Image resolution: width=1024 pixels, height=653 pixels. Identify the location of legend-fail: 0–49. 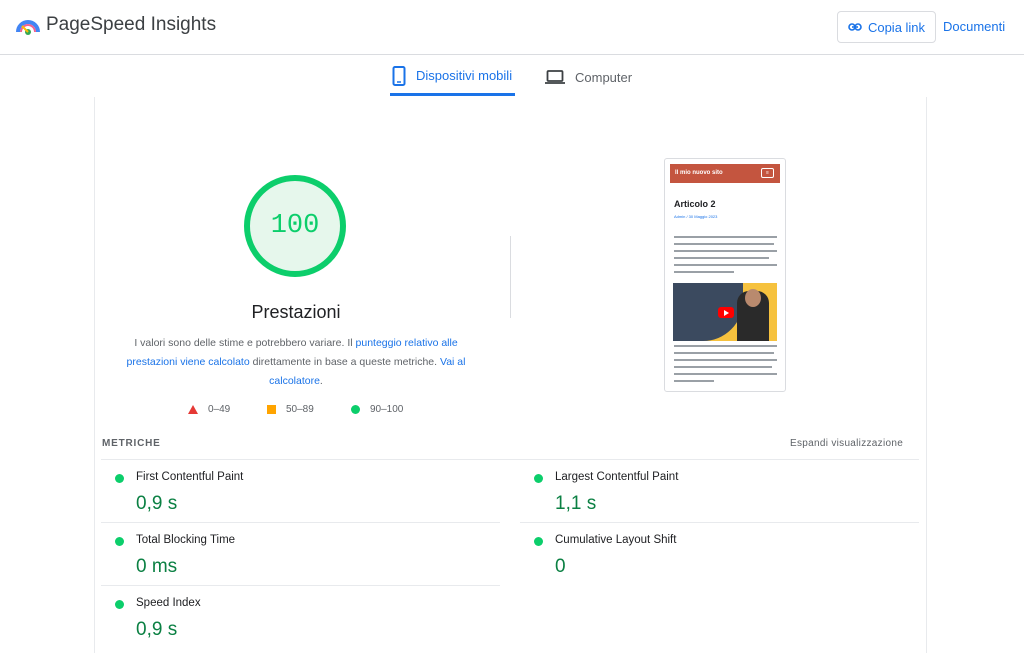
(209, 409).